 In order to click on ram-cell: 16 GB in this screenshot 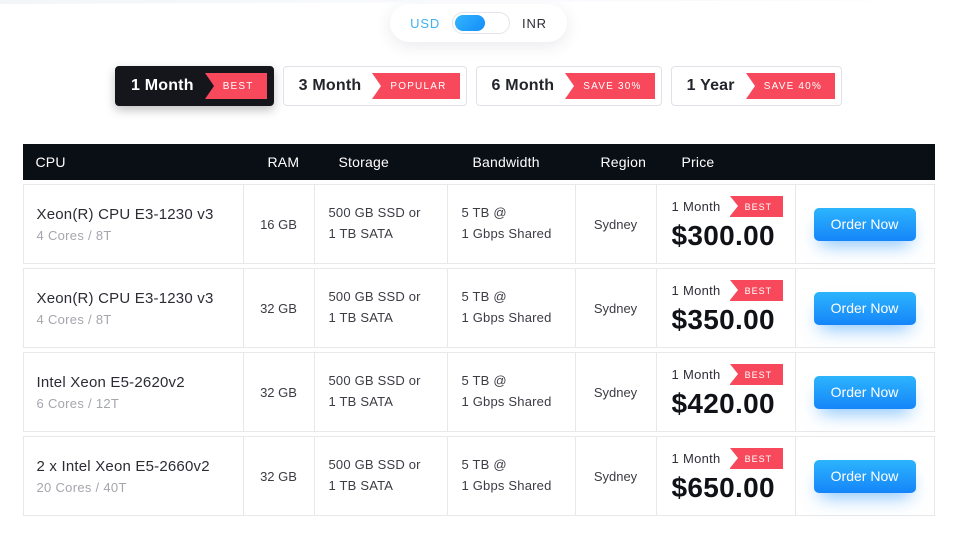, I will do `click(279, 224)`.